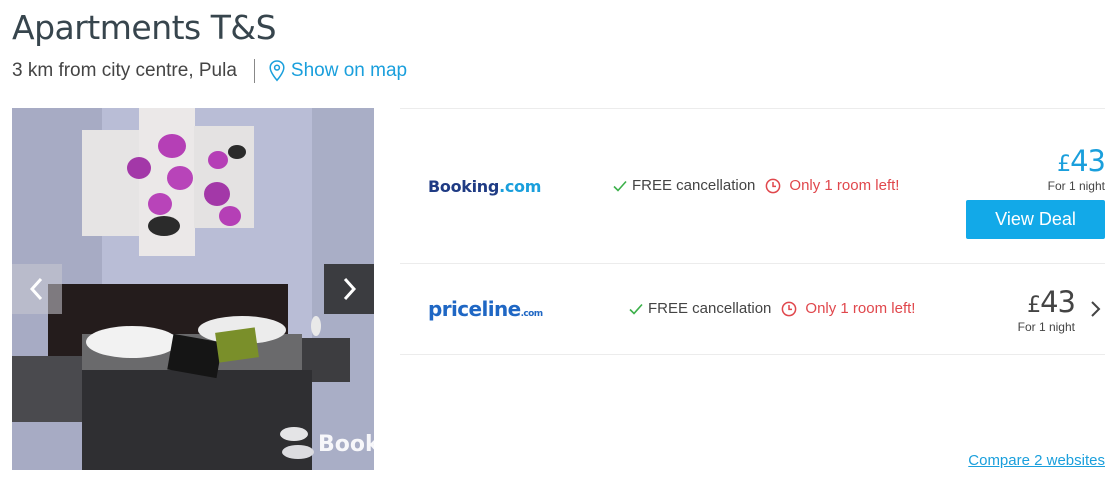  Describe the element at coordinates (124, 70) in the screenshot. I see `location-text: 3 km from city centre, Pula` at that location.